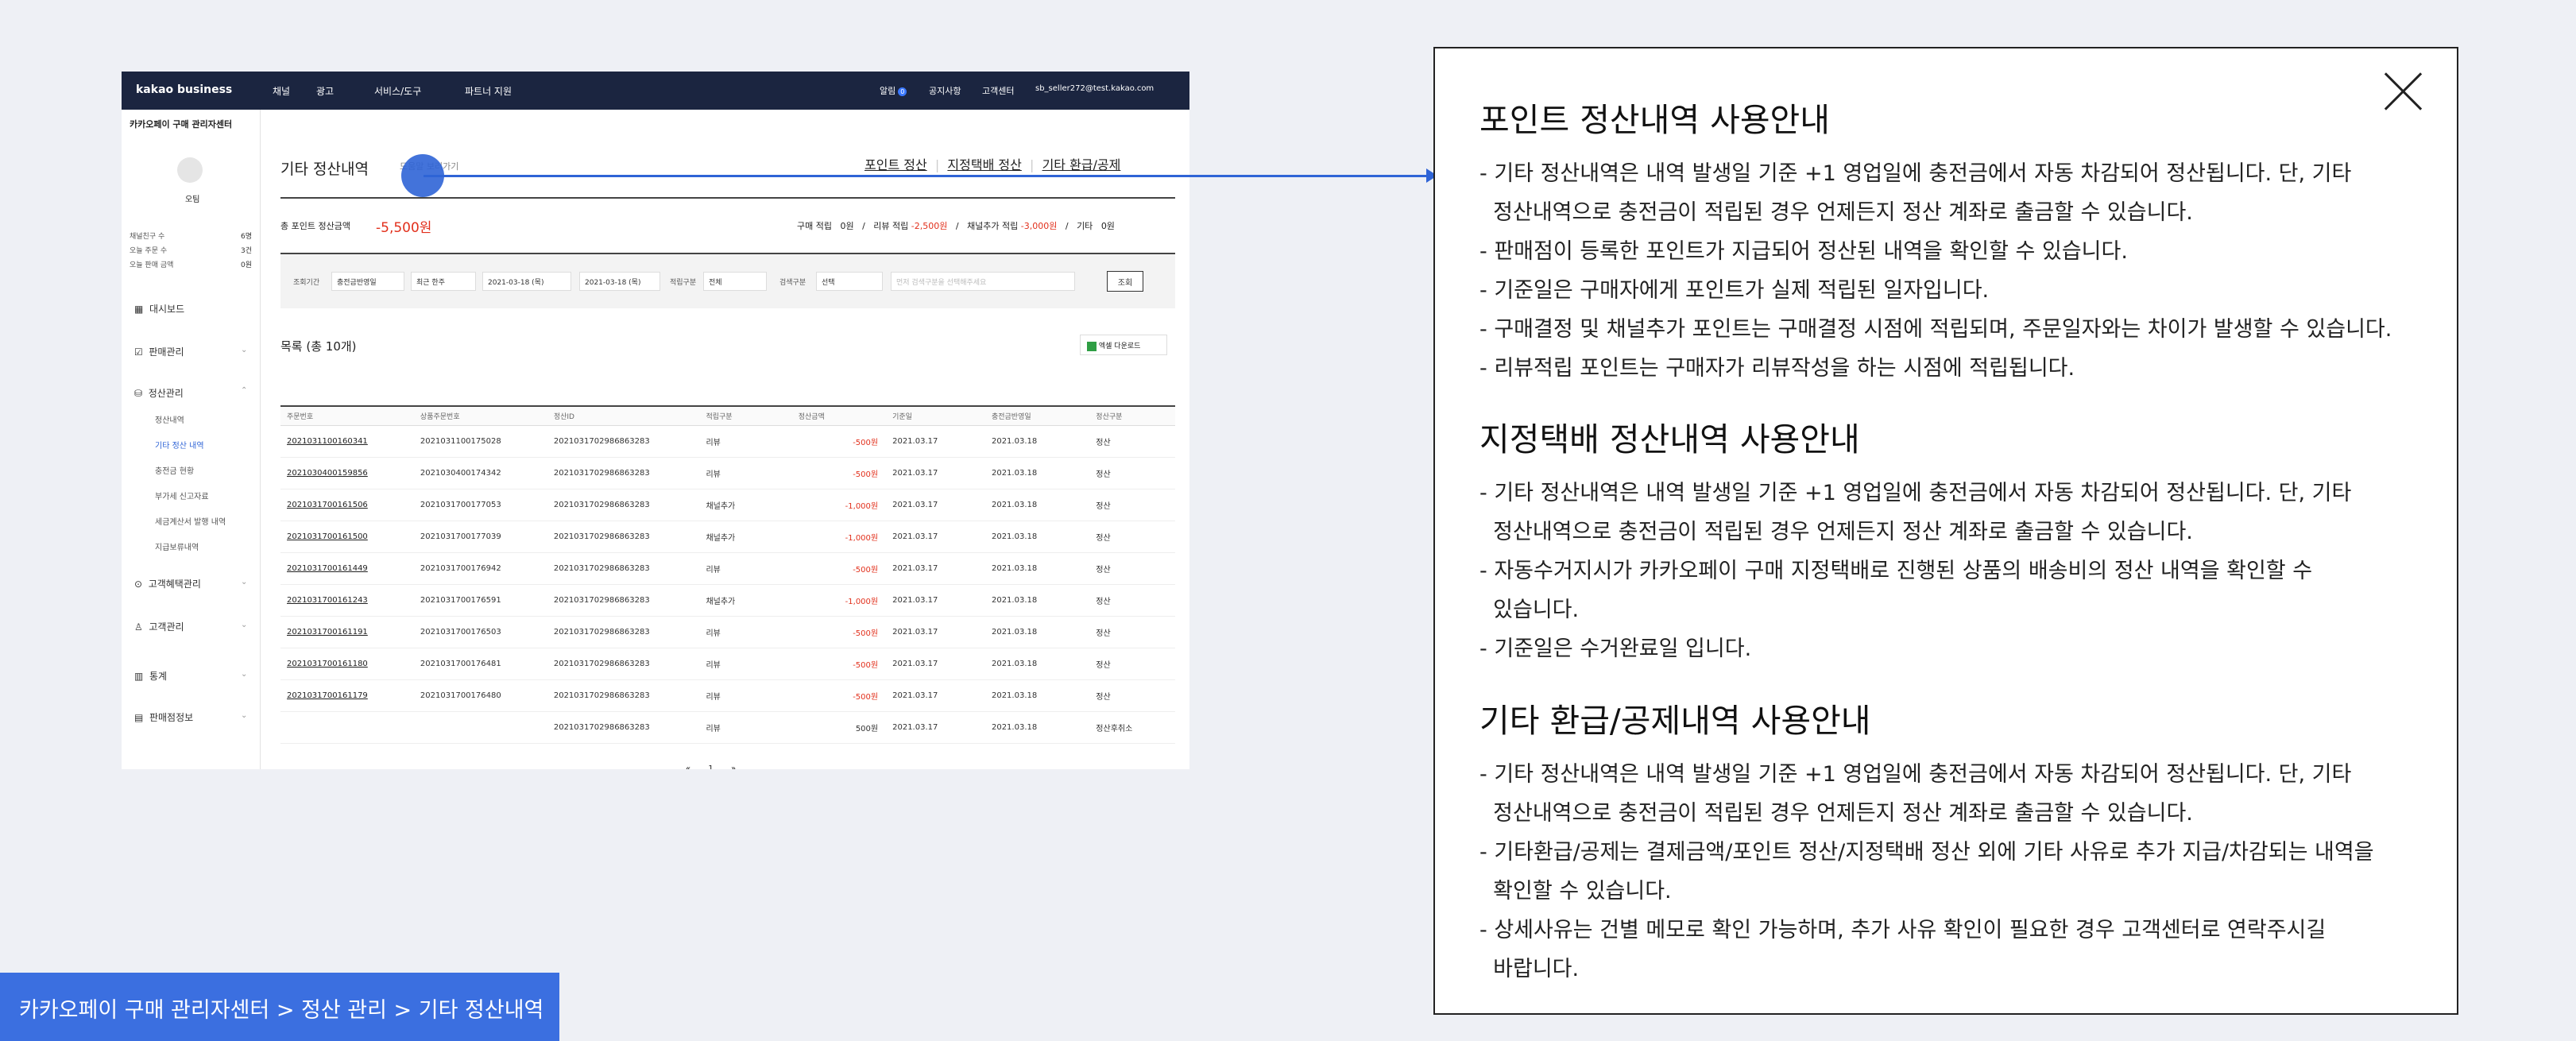 Image resolution: width=2576 pixels, height=1041 pixels. What do you see at coordinates (488, 91) in the screenshot?
I see `gnb-partner-support: 파트너 지원` at bounding box center [488, 91].